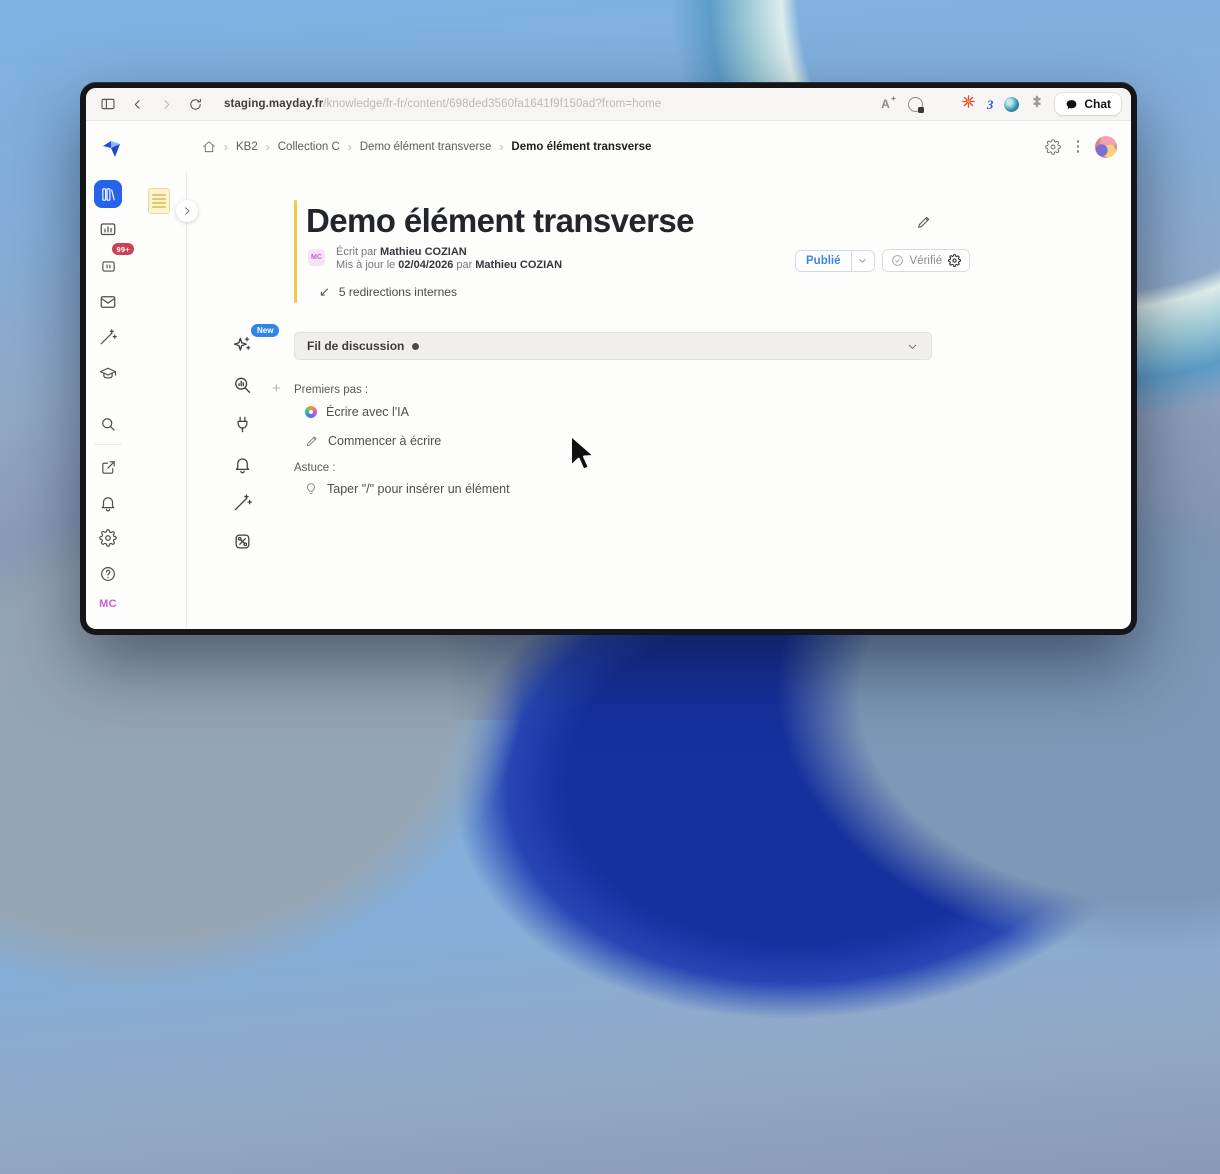 The width and height of the screenshot is (1220, 1174). I want to click on mayday-logo, so click(112, 149).